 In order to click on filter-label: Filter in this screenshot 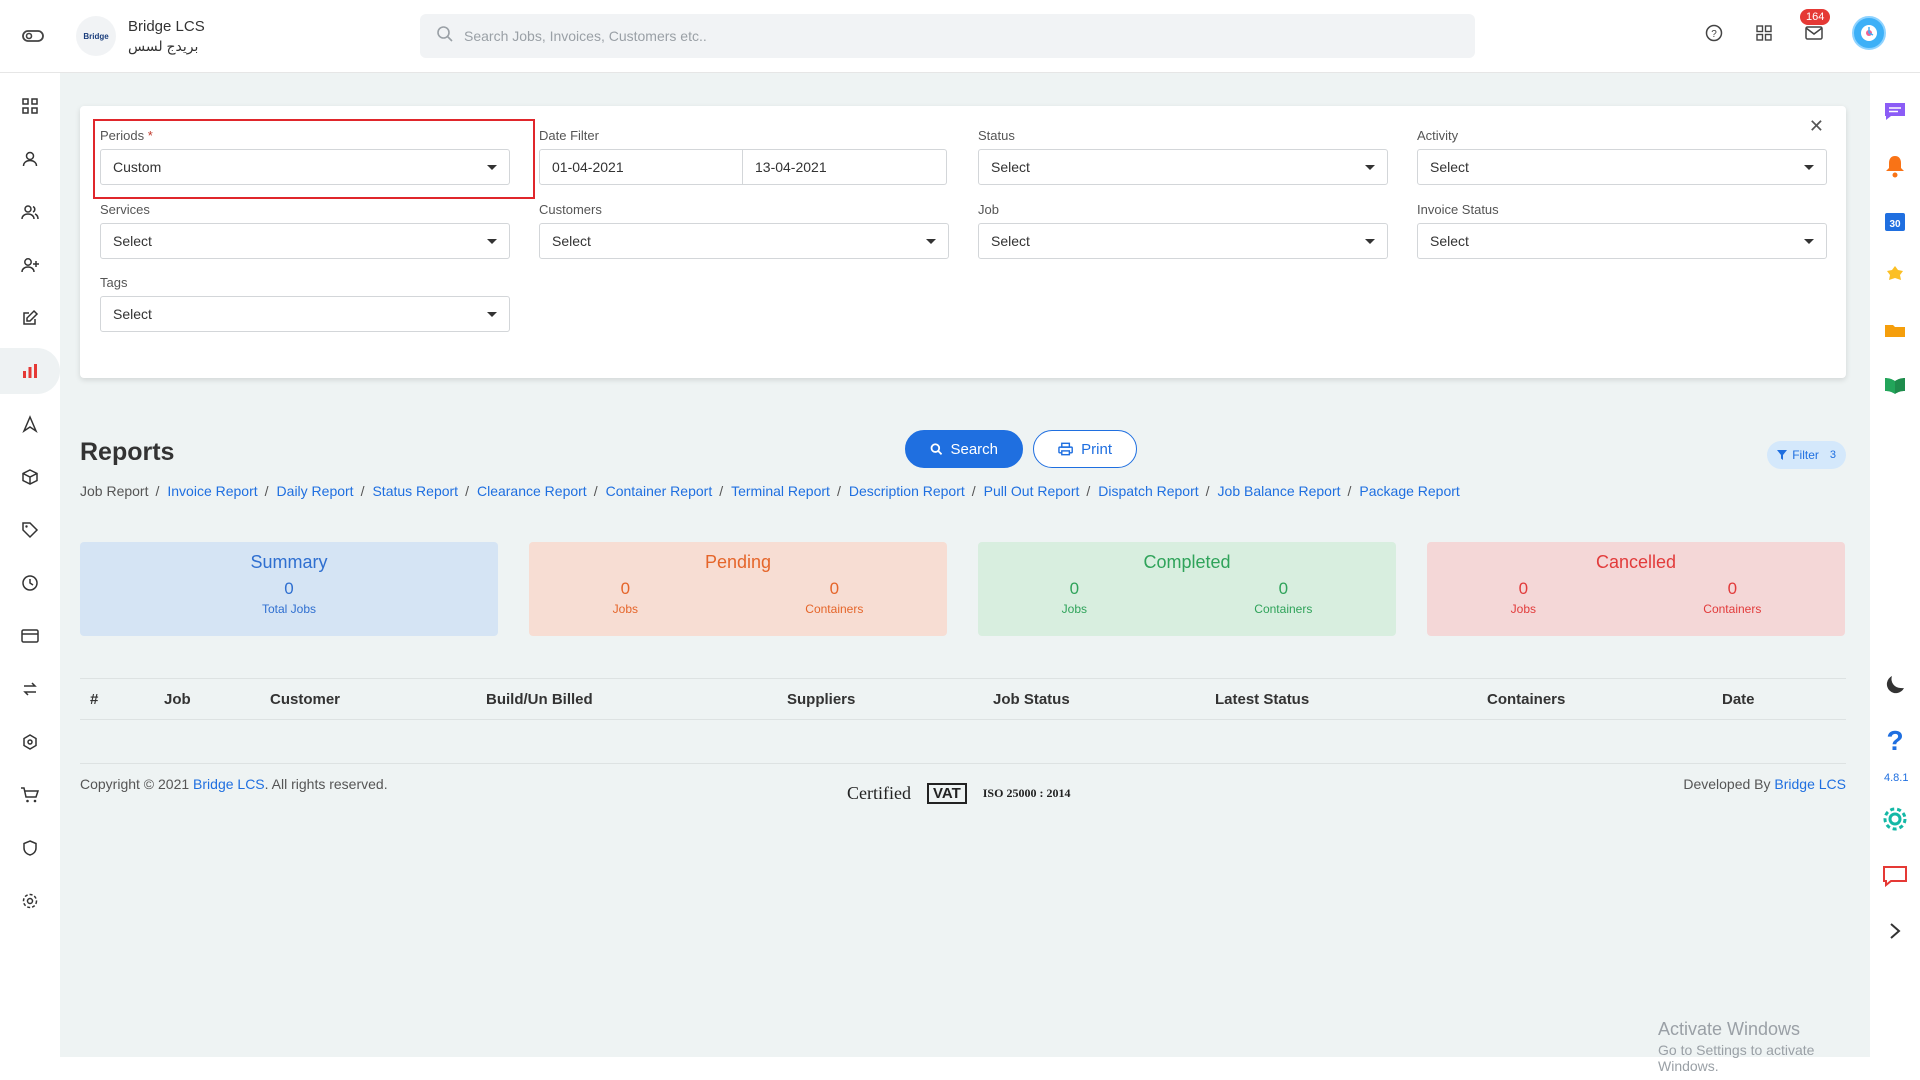, I will do `click(1805, 455)`.